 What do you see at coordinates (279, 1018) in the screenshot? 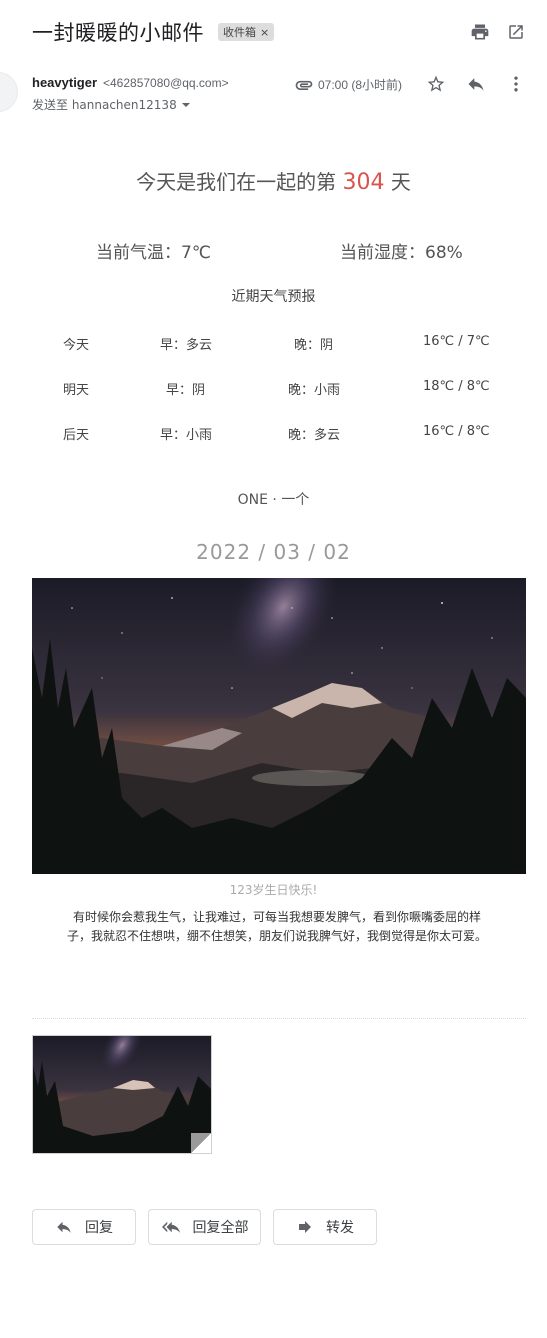
I see `attachment-divider` at bounding box center [279, 1018].